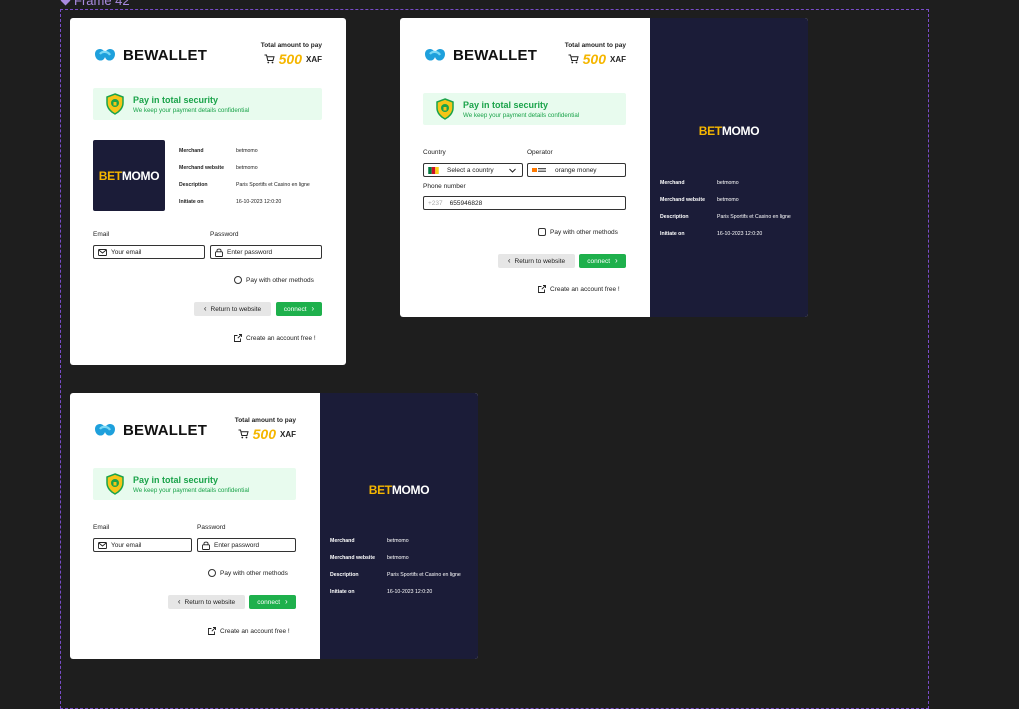 This screenshot has height=709, width=1019. What do you see at coordinates (237, 545) in the screenshot?
I see `password-placeholder: Enter password` at bounding box center [237, 545].